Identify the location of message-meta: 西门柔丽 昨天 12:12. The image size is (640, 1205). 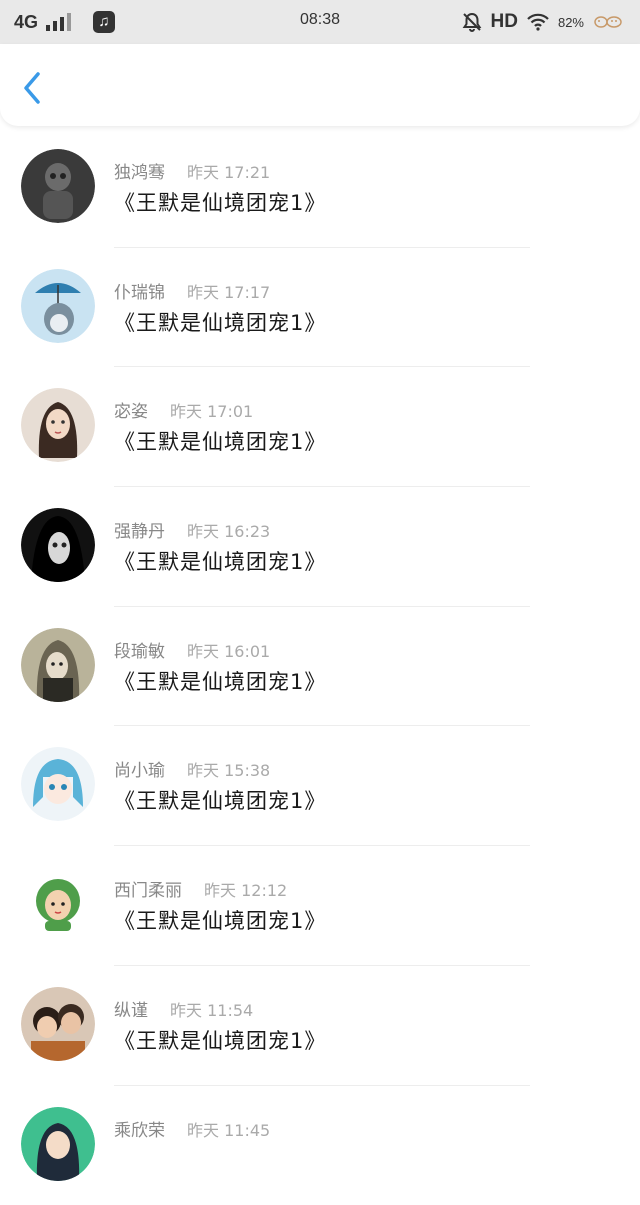
(200, 888).